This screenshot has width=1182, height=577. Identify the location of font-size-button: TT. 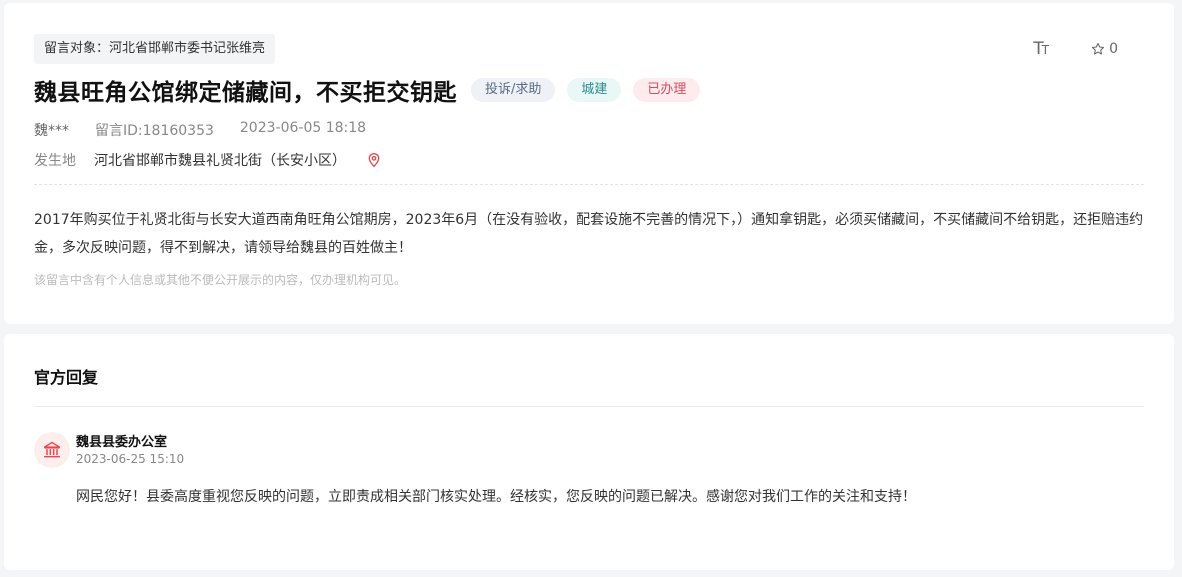
(1041, 49).